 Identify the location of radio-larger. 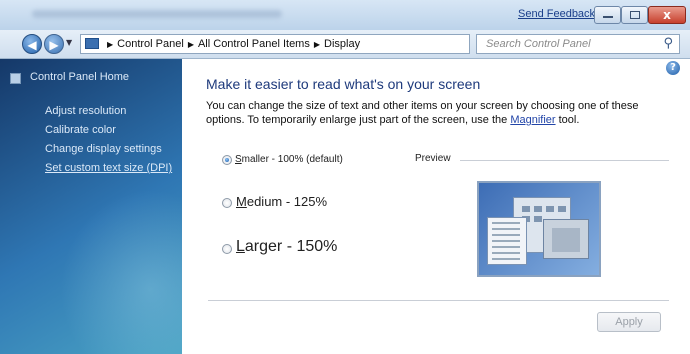
(227, 249).